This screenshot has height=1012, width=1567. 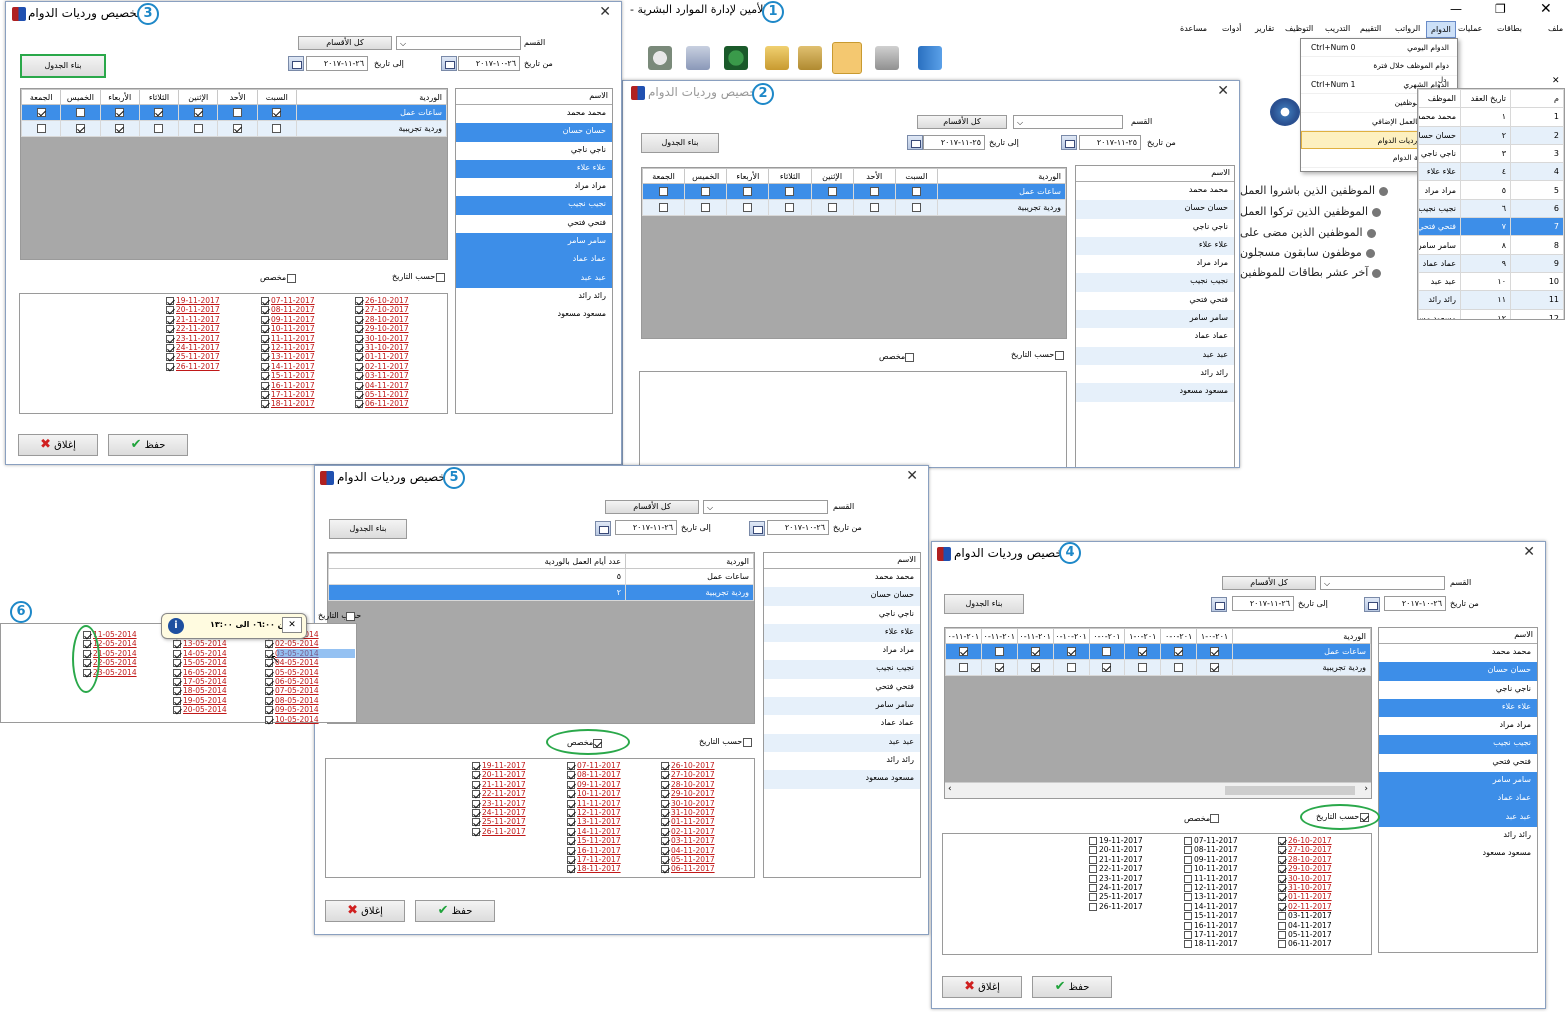 I want to click on list-item: عبد عبد, so click(x=1155, y=355).